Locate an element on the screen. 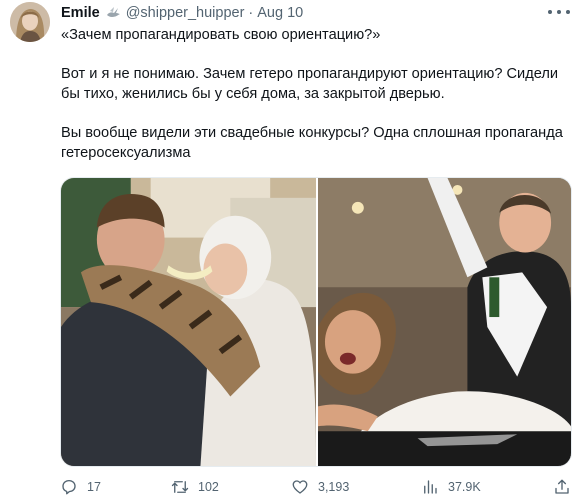 This screenshot has width=585, height=501. dove-icon is located at coordinates (113, 13).